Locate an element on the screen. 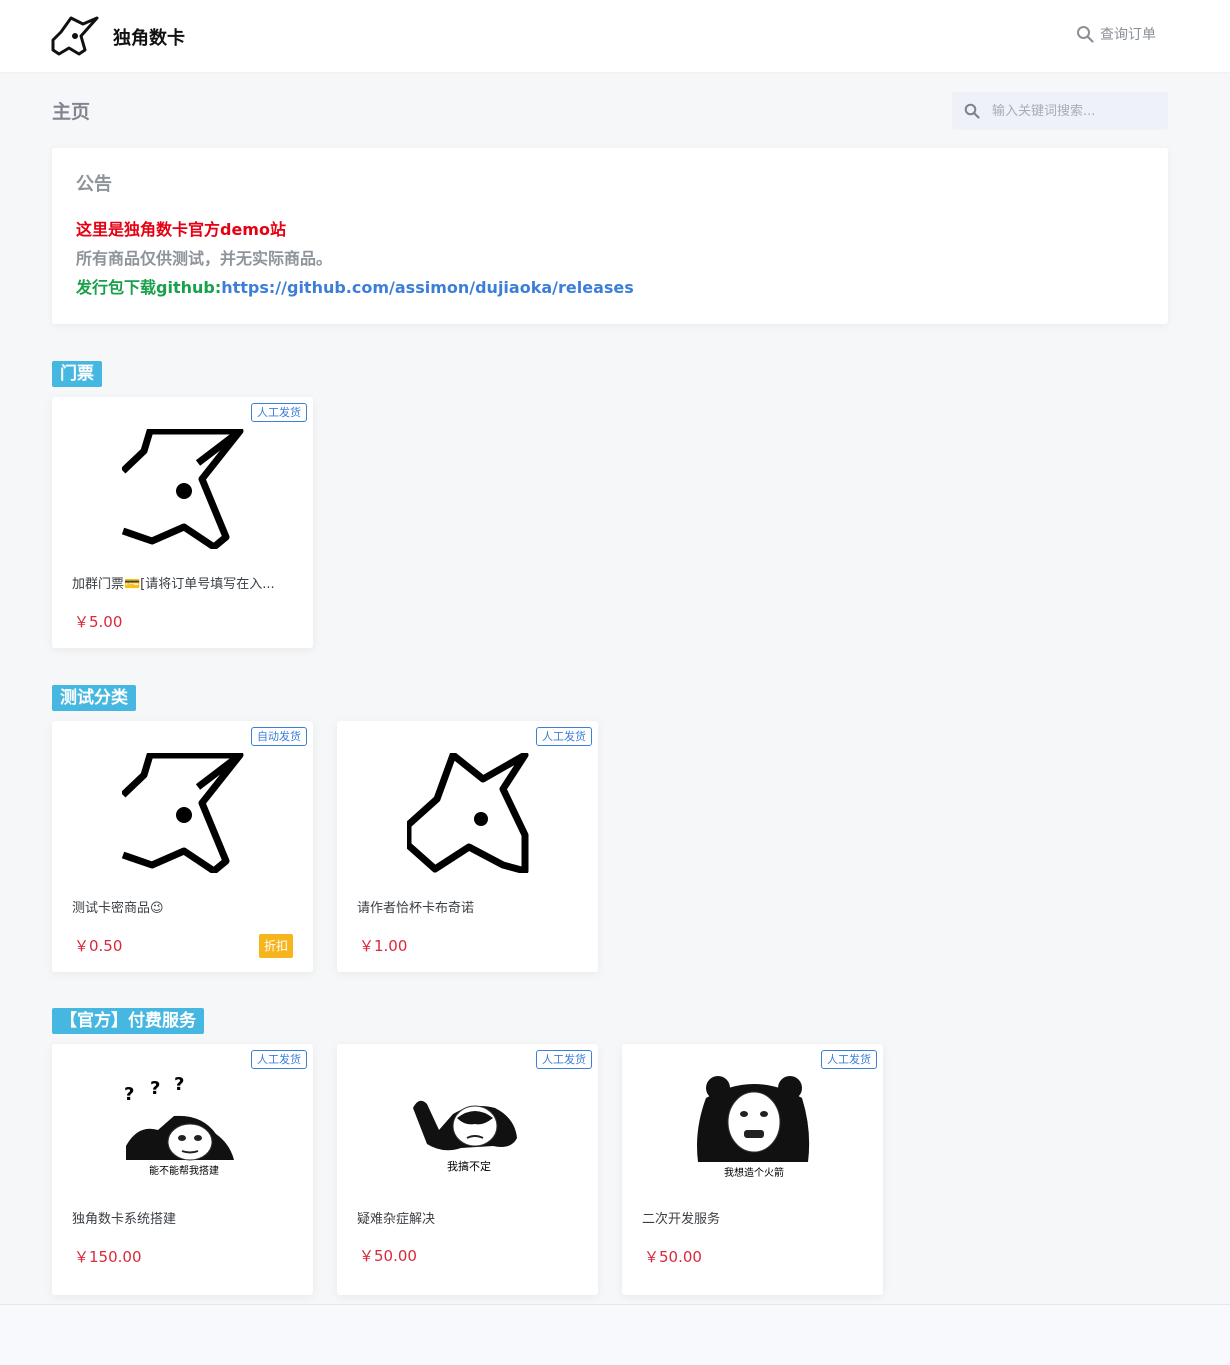  query-order-link: 查询订单 is located at coordinates (1116, 34).